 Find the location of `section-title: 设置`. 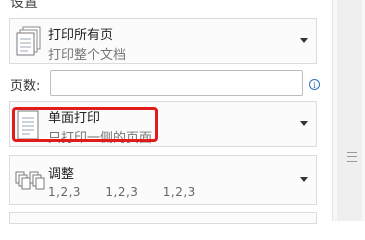

section-title: 设置 is located at coordinates (24, 5).